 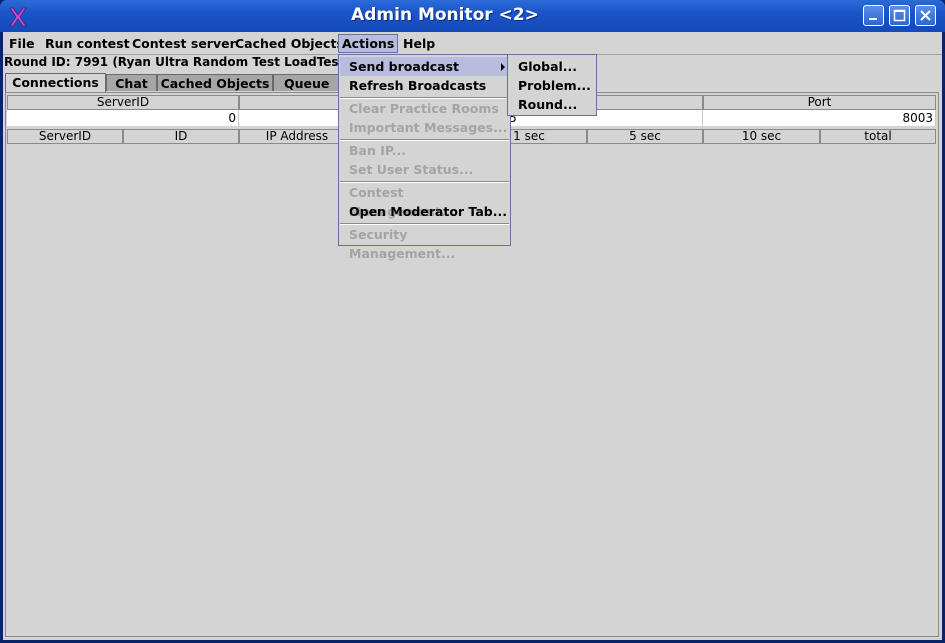 What do you see at coordinates (55, 82) in the screenshot?
I see `tab-connections: Connections` at bounding box center [55, 82].